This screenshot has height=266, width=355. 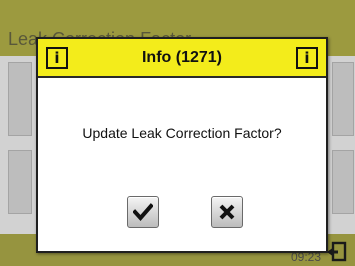 I want to click on exit-icon, so click(x=337, y=252).